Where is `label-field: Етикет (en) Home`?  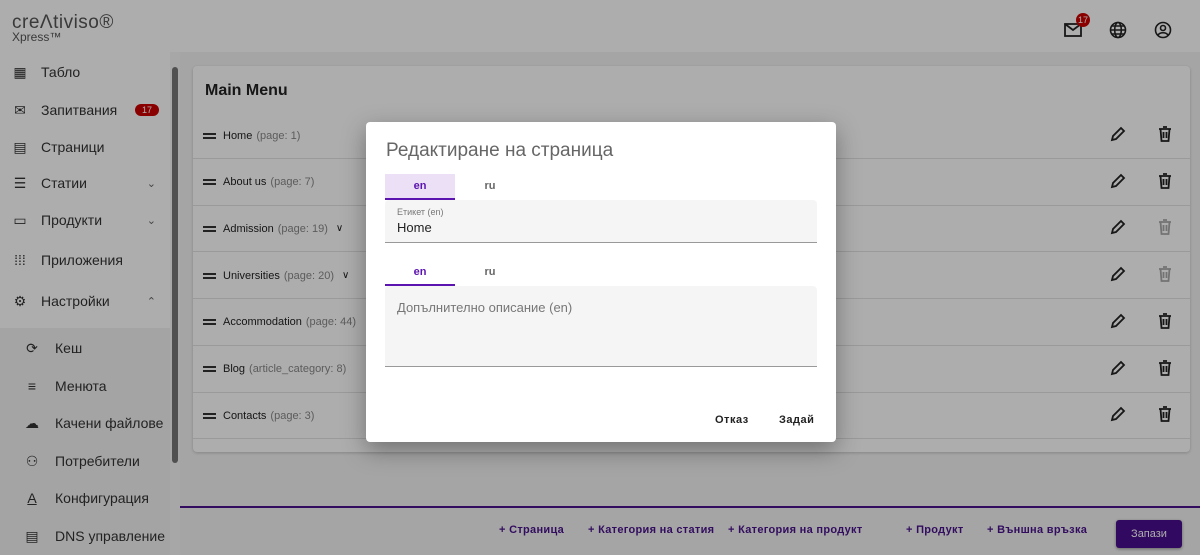
label-field: Етикет (en) Home is located at coordinates (601, 221).